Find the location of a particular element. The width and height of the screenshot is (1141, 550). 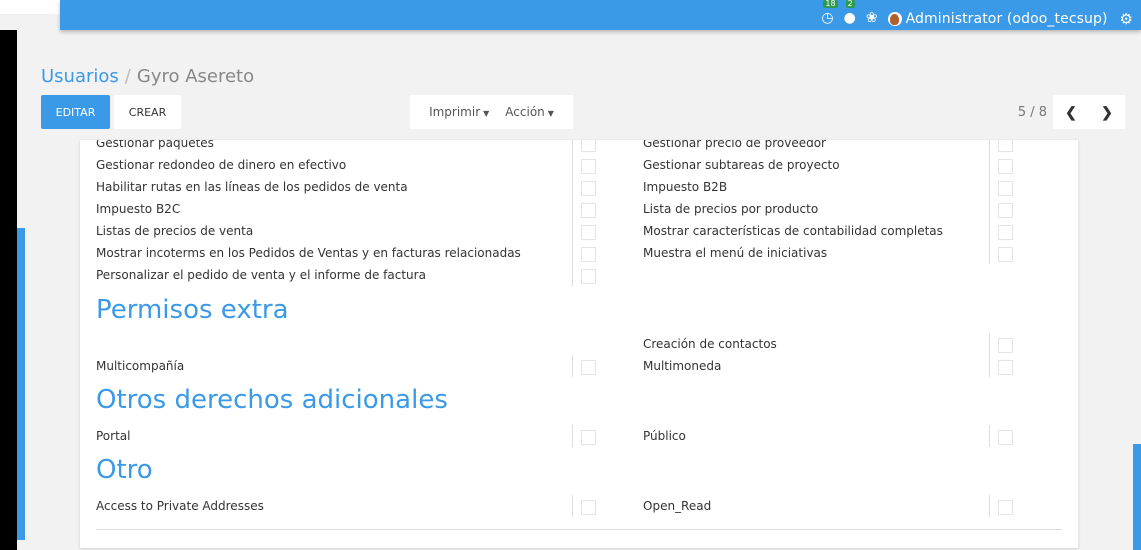

messages-badge: 2 is located at coordinates (850, 4).